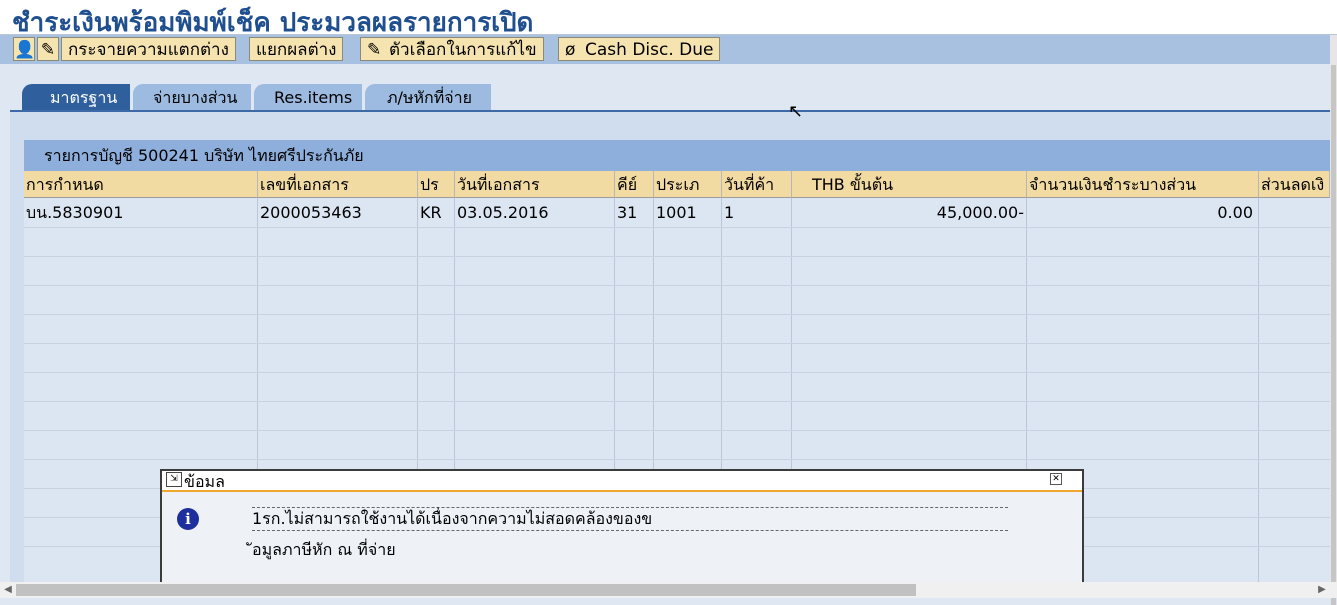 Image resolution: width=1337 pixels, height=605 pixels. Describe the element at coordinates (204, 481) in the screenshot. I see `dialog-title: ข้อมล` at that location.